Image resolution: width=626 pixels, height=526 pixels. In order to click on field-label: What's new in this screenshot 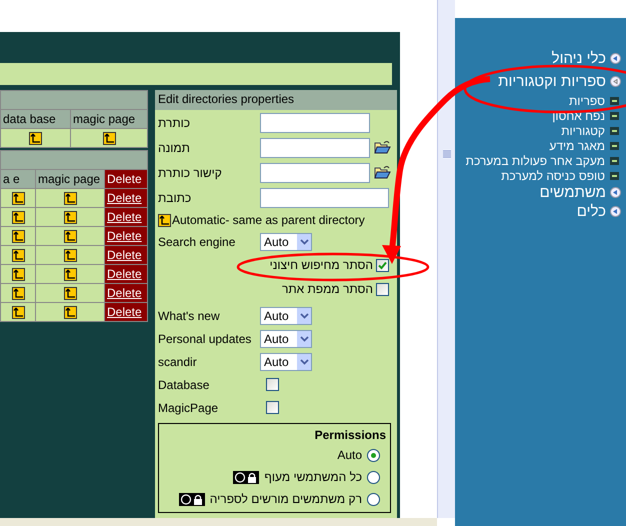, I will do `click(189, 315)`.